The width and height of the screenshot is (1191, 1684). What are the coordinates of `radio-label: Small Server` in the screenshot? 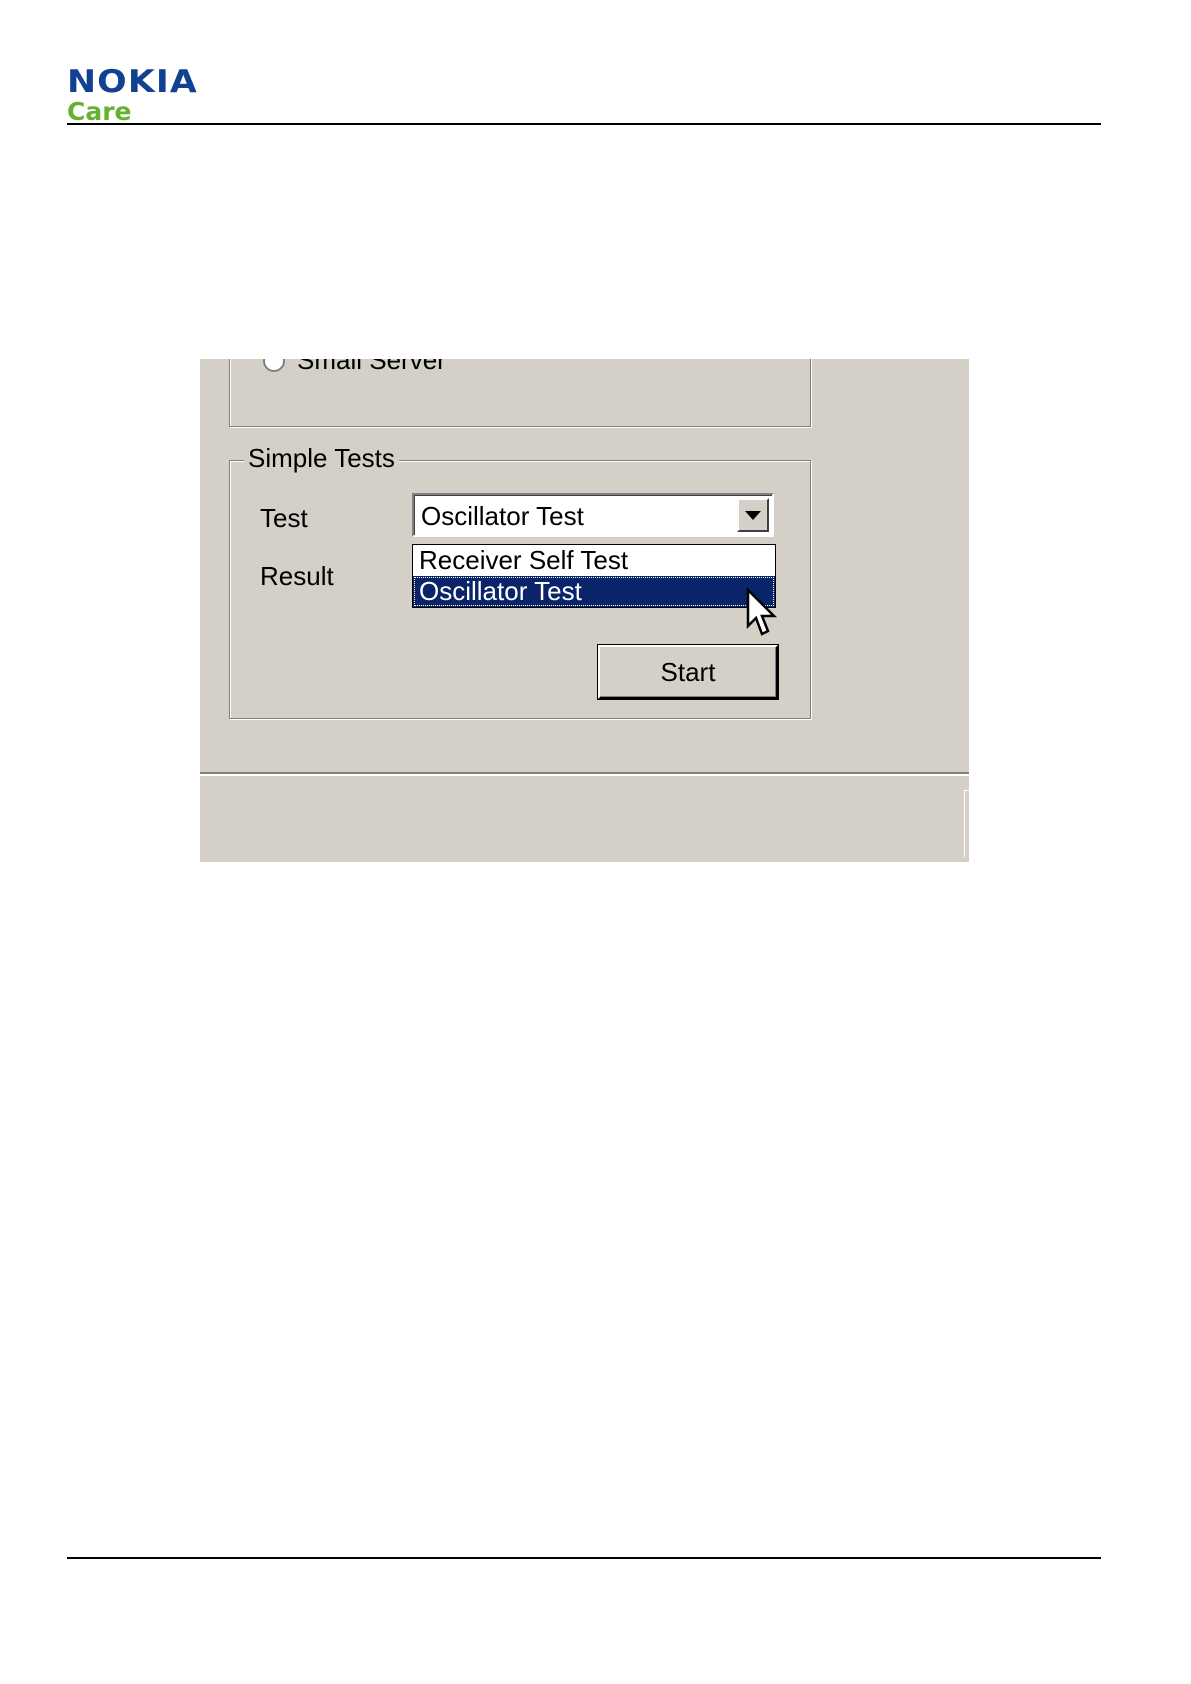 It's located at (371, 367).